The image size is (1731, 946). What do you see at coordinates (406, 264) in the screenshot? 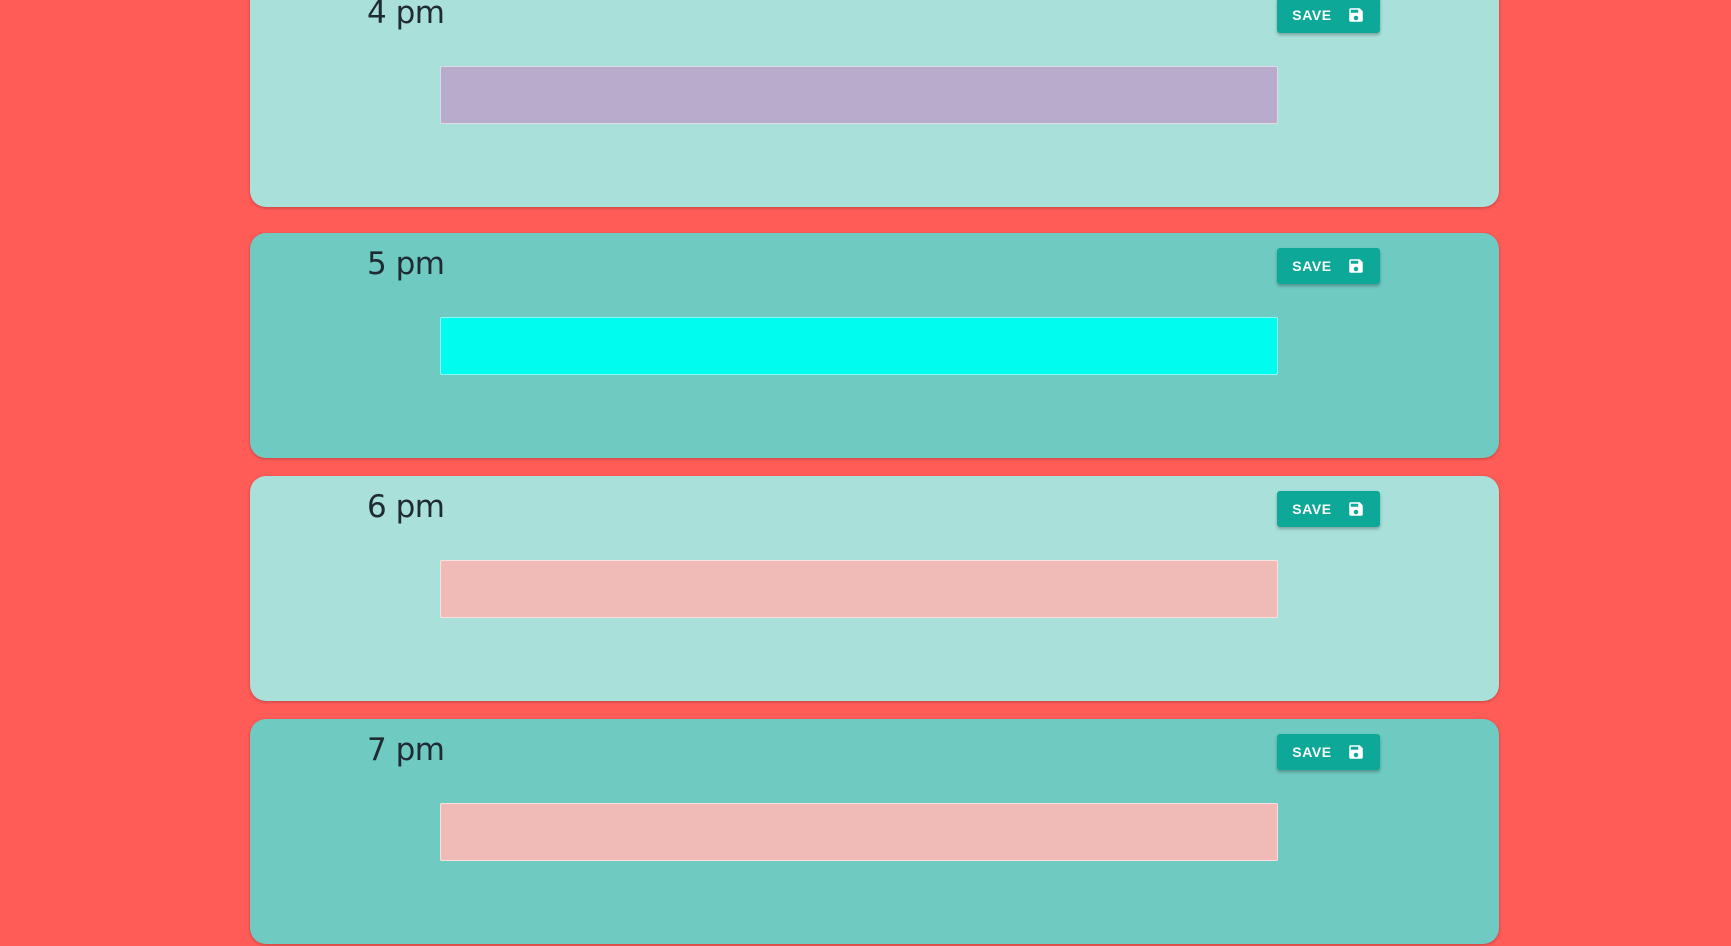
I see `hour-label: 5 pm` at bounding box center [406, 264].